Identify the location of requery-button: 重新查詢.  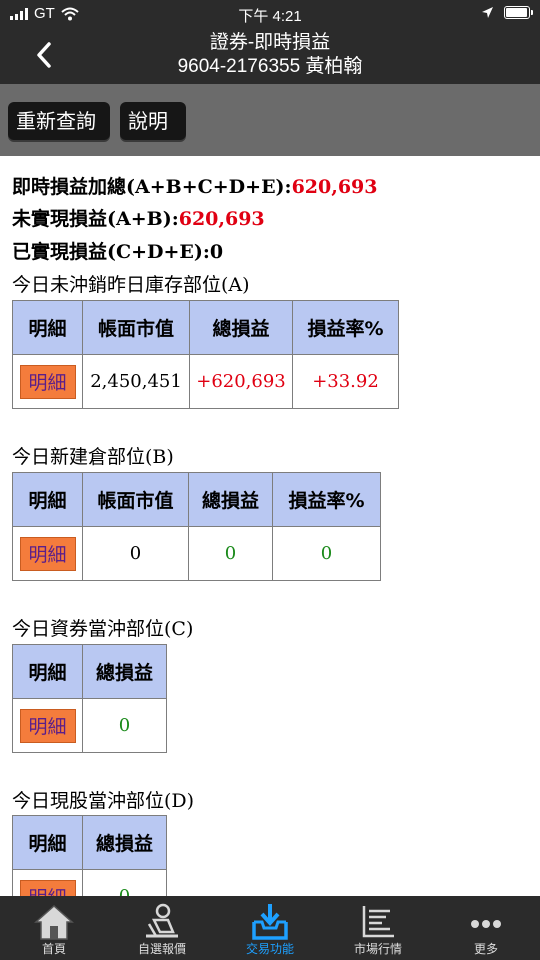
(59, 121).